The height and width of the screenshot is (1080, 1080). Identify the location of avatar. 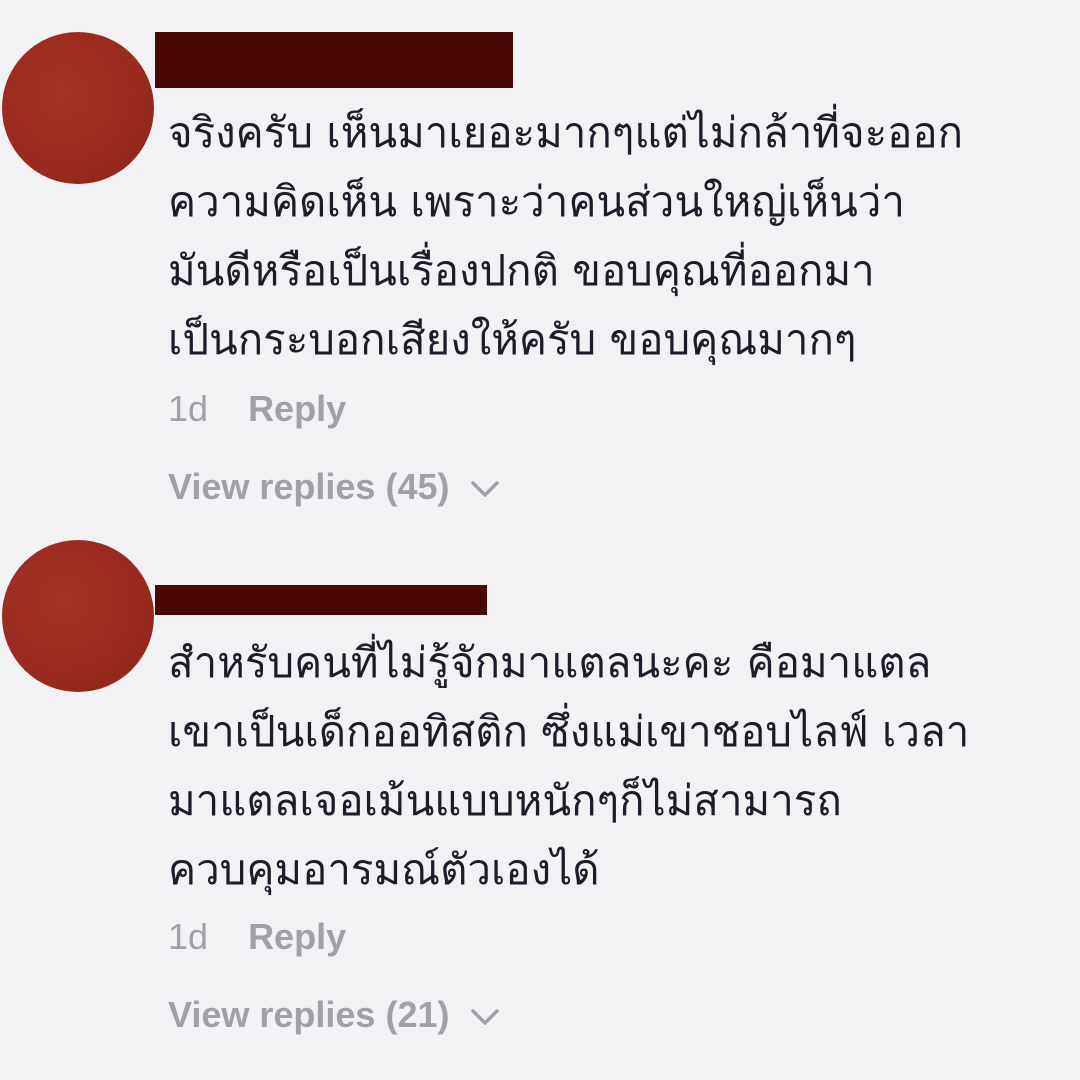
(78, 616).